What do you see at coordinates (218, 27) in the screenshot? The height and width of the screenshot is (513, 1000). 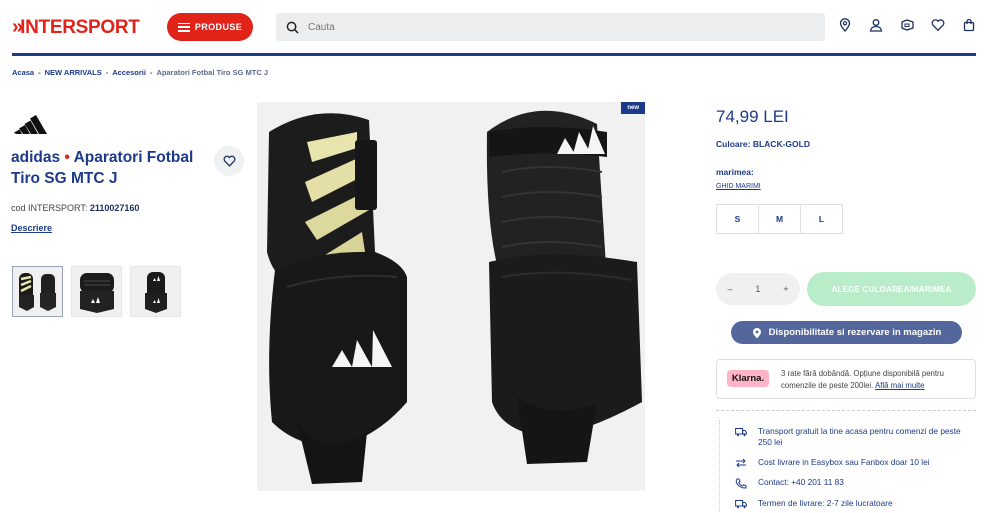 I see `products-menu-label: PRODUSE` at bounding box center [218, 27].